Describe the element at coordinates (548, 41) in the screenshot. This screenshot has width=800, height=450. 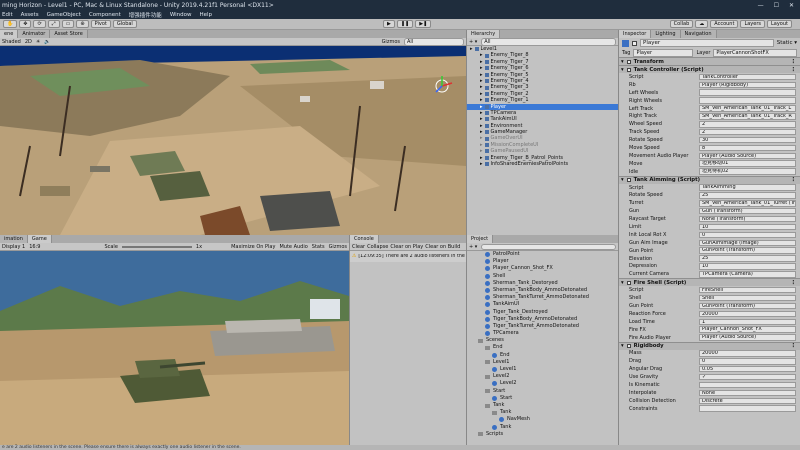
I see `hierarchy-search-input: All` at that location.